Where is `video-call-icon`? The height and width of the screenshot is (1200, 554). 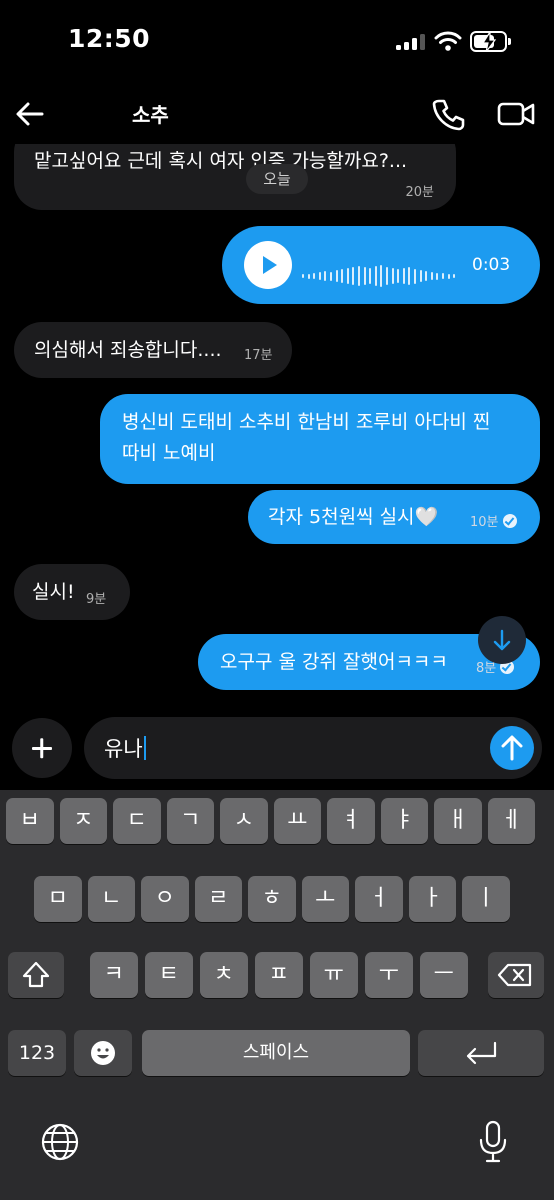
video-call-icon is located at coordinates (516, 114).